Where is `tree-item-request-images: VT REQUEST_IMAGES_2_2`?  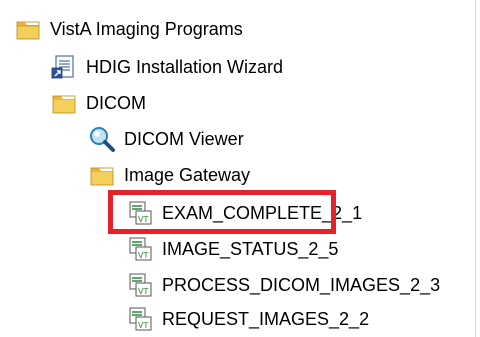
tree-item-request-images: VT REQUEST_IMAGES_2_2 is located at coordinates (247, 319).